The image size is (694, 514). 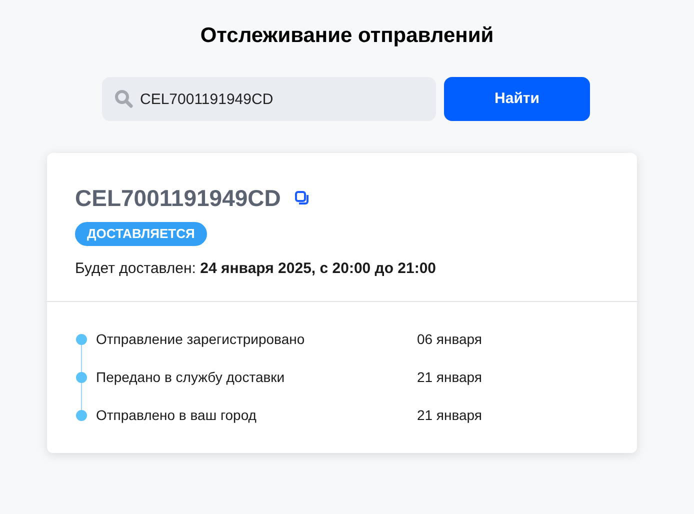 I want to click on event-date: 06 января, so click(x=449, y=339).